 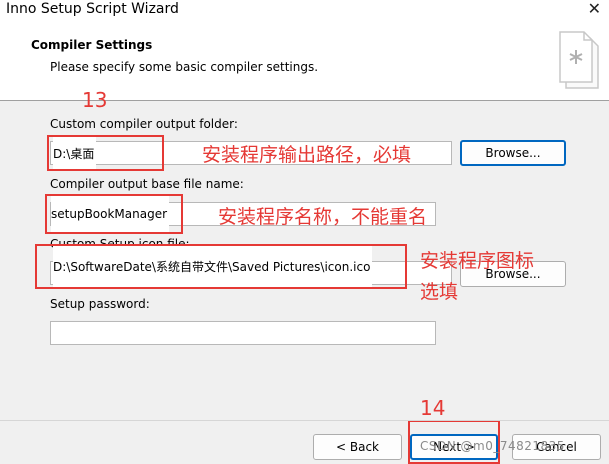 What do you see at coordinates (323, 217) in the screenshot?
I see `base-name-note: 安装程序名称，不能重名` at bounding box center [323, 217].